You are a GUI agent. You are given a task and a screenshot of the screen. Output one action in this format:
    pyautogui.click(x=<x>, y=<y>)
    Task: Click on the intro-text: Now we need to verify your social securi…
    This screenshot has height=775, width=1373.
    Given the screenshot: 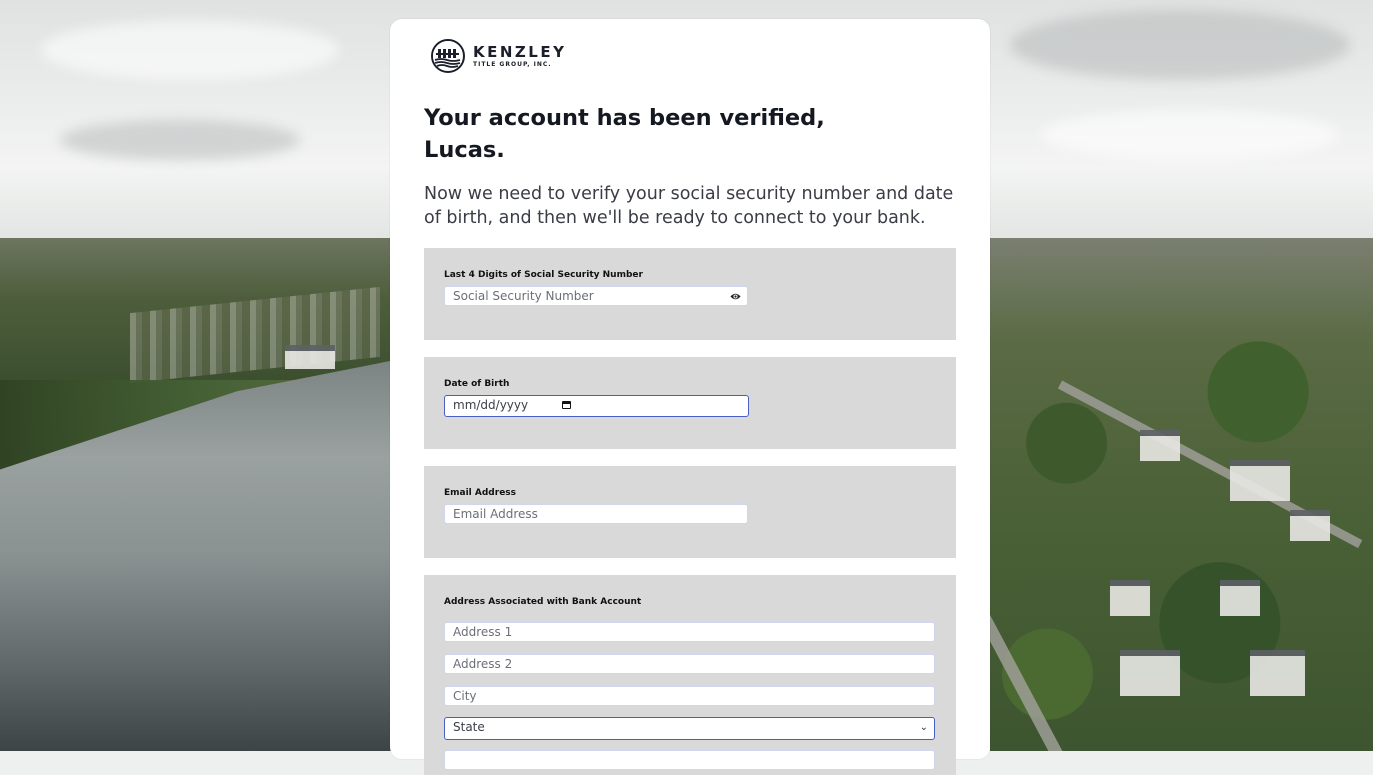 What is the action you would take?
    pyautogui.click(x=689, y=206)
    